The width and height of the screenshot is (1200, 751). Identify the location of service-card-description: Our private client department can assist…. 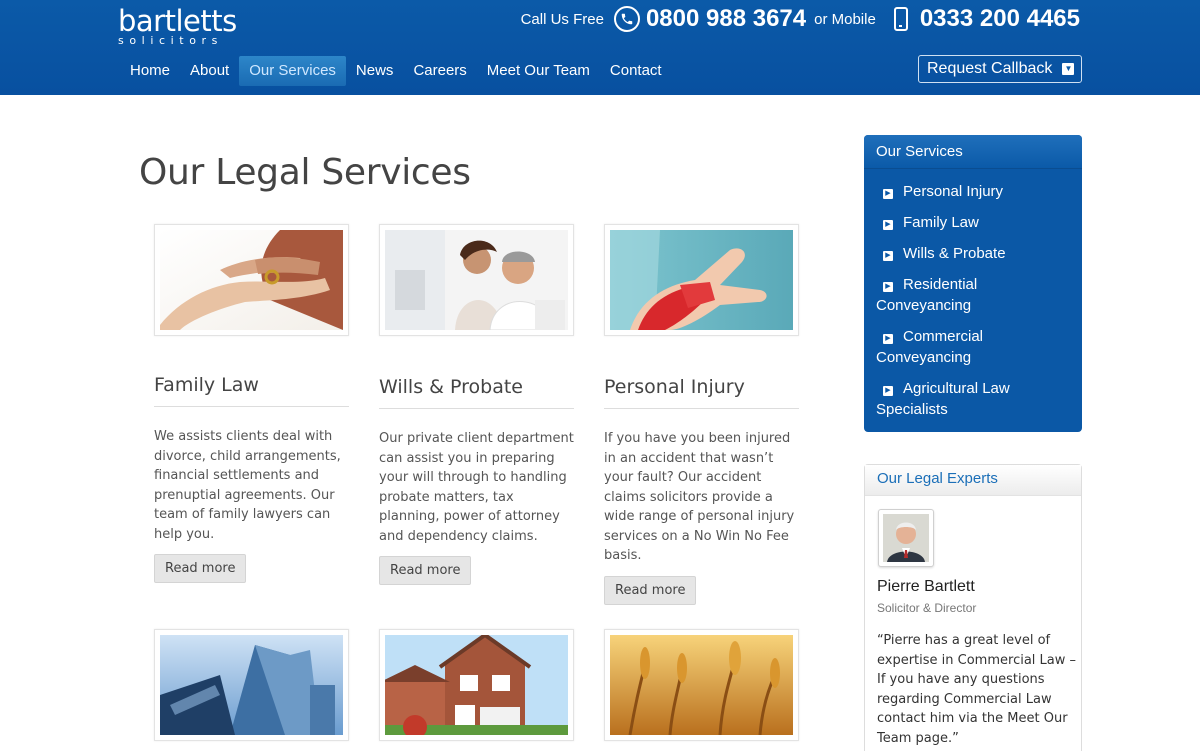
(476, 487).